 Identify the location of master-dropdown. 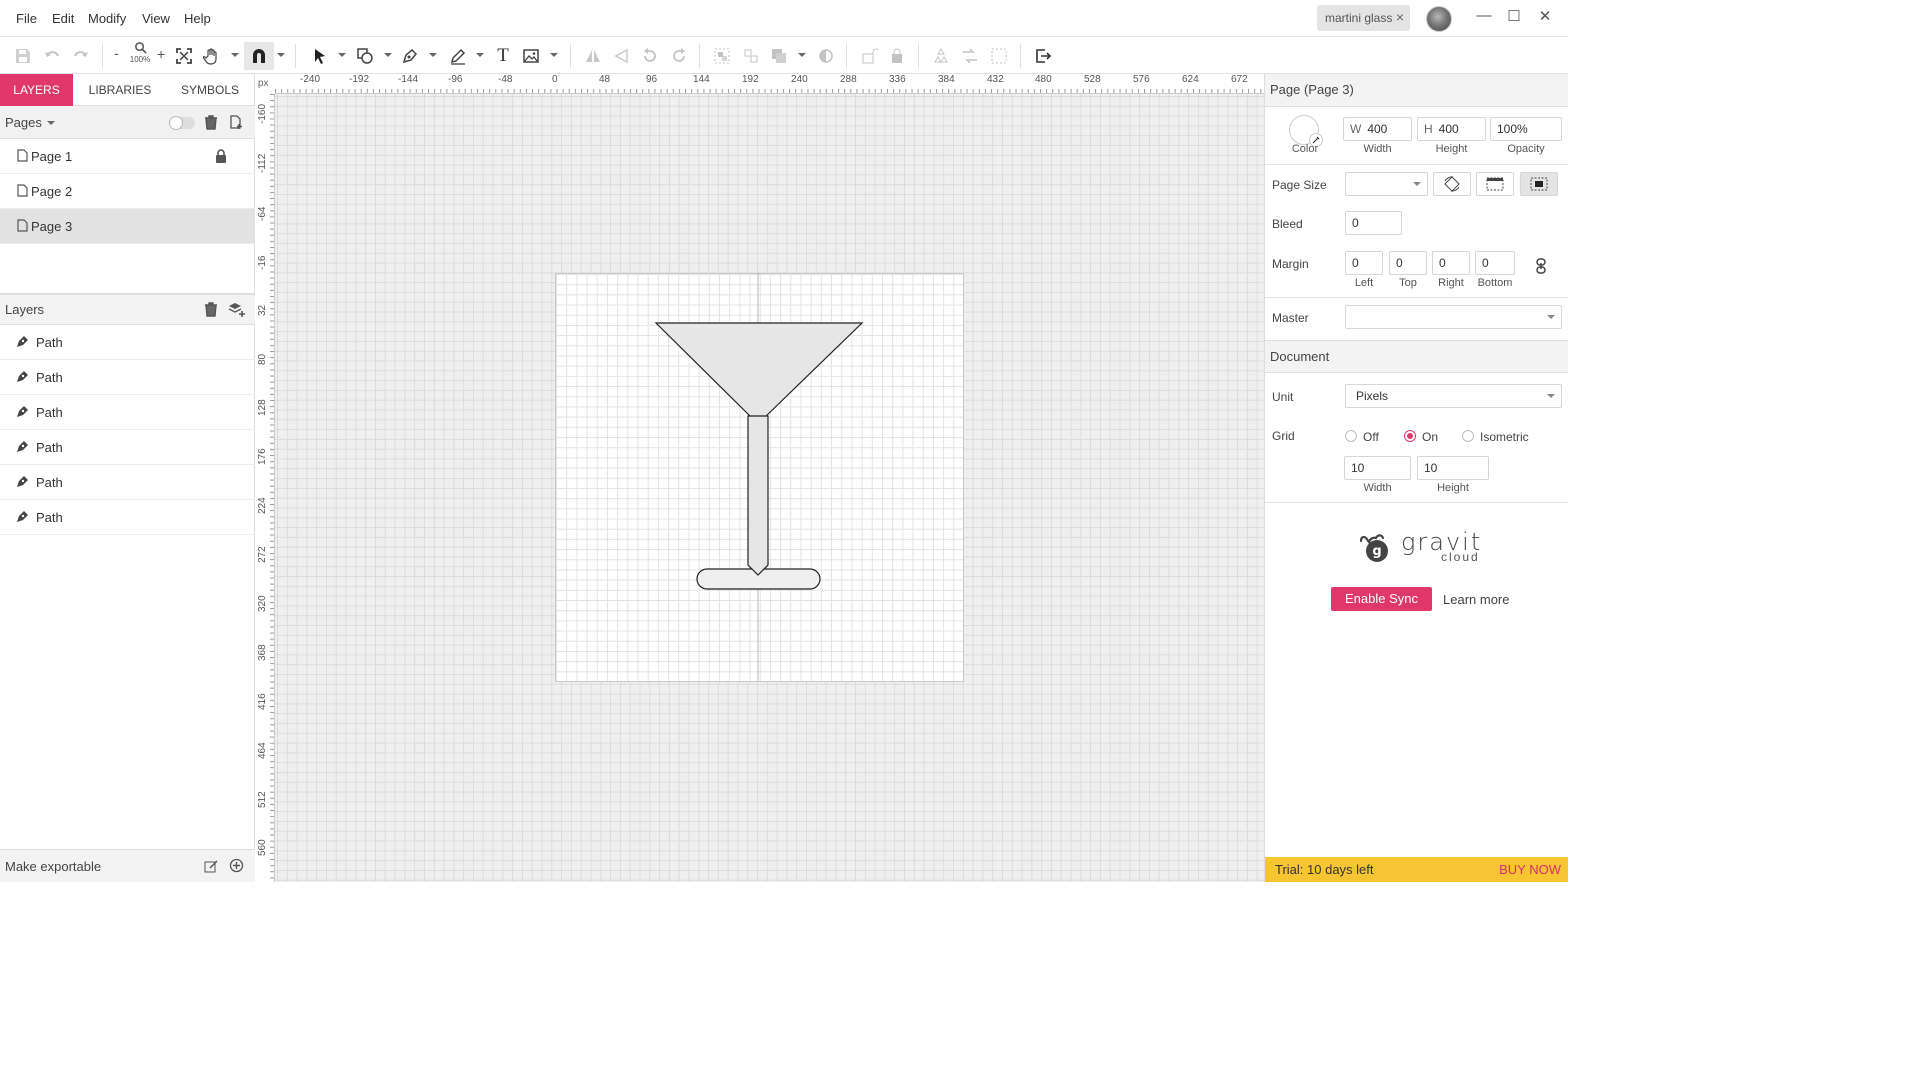
(1453, 317).